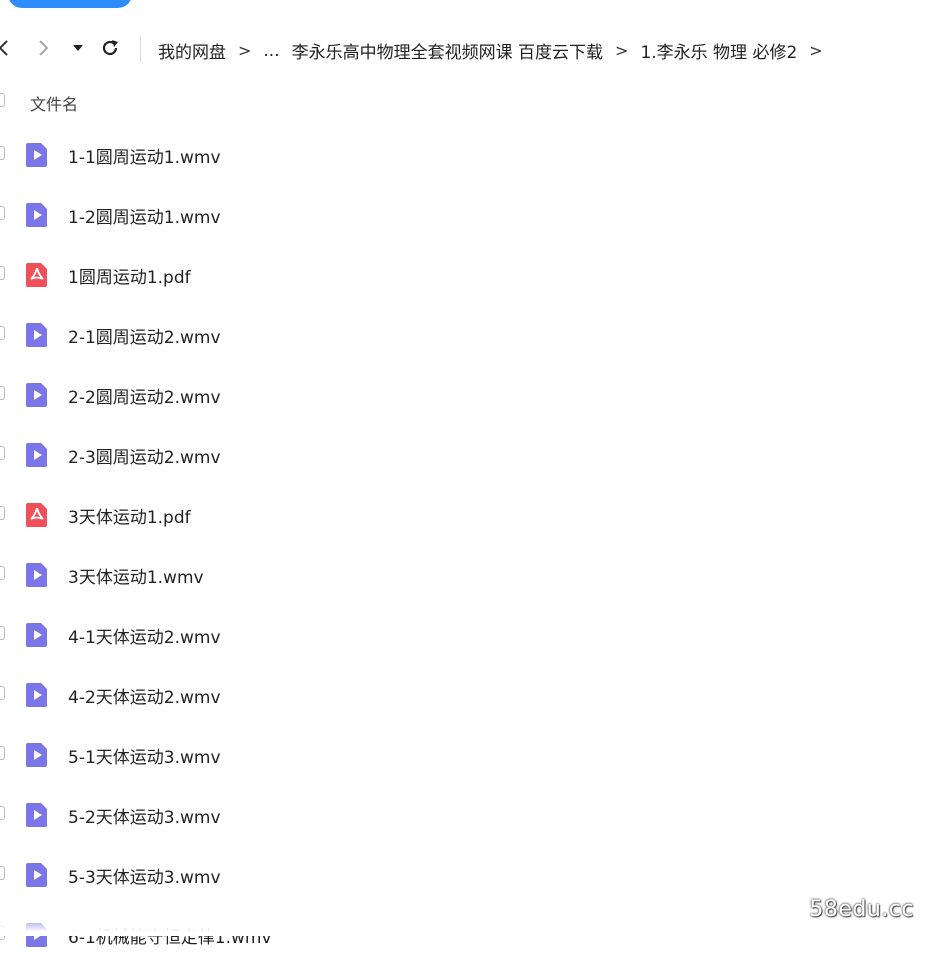 The height and width of the screenshot is (964, 932). Describe the element at coordinates (466, 334) in the screenshot. I see `file-row: 2-1圆周运动2.wmv` at that location.